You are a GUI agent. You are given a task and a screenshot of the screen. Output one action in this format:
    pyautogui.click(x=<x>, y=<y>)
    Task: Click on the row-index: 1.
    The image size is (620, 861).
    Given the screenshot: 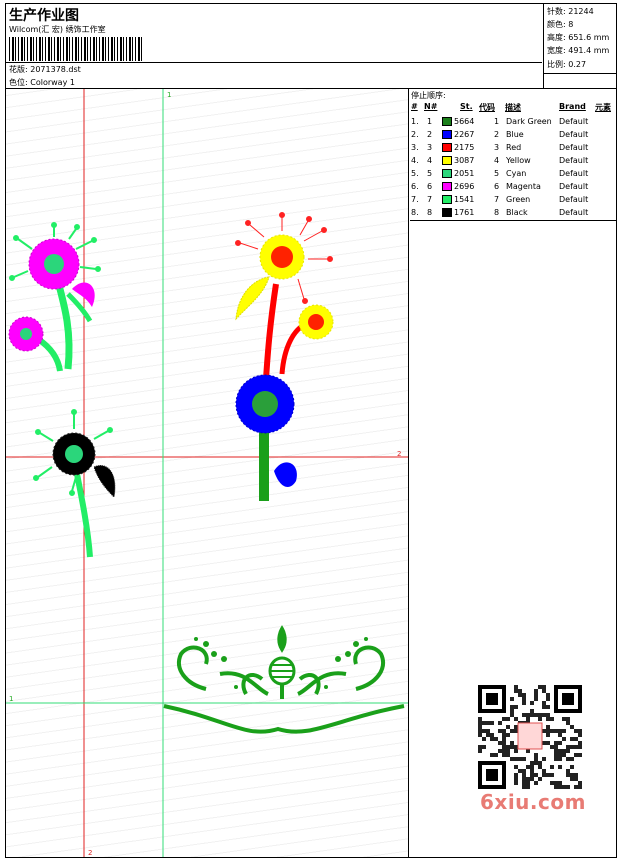 What is the action you would take?
    pyautogui.click(x=415, y=121)
    